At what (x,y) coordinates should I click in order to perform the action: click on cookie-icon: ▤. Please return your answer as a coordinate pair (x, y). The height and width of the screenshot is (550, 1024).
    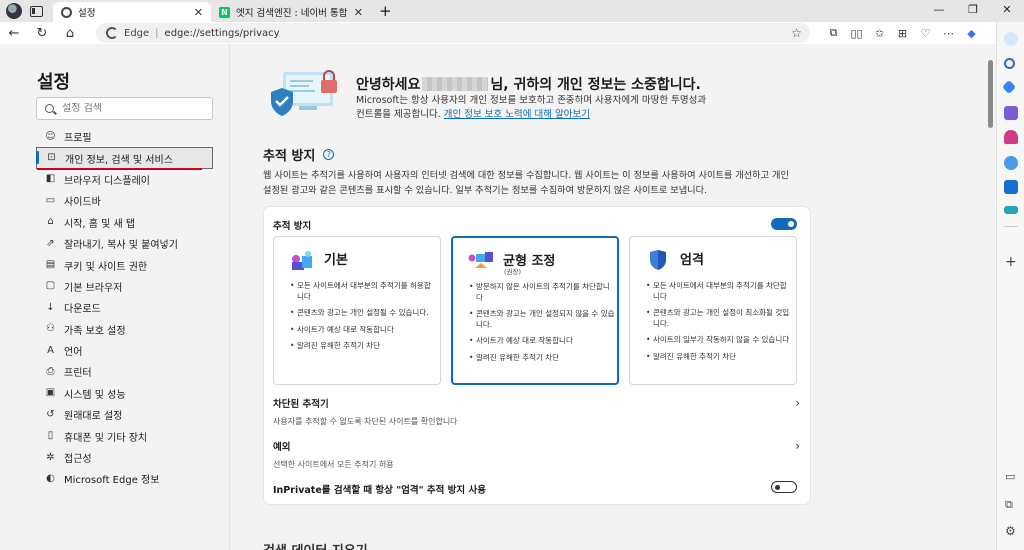
    Looking at the image, I should click on (50, 265).